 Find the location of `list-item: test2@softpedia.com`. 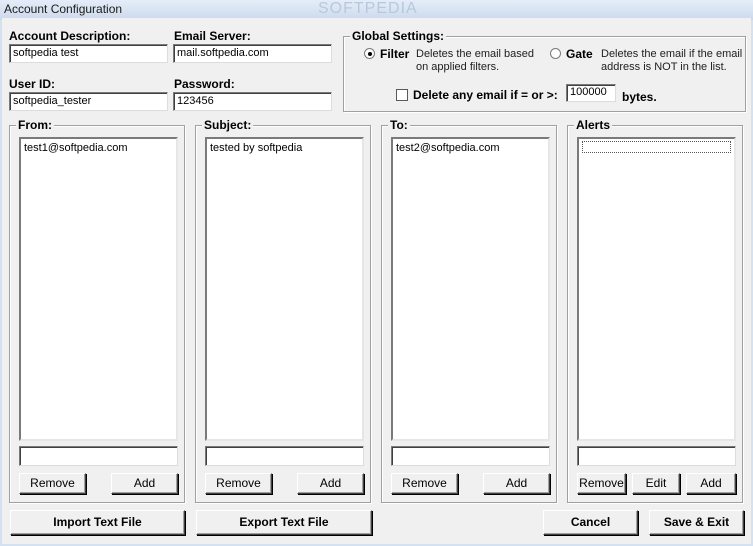

list-item: test2@softpedia.com is located at coordinates (470, 148).